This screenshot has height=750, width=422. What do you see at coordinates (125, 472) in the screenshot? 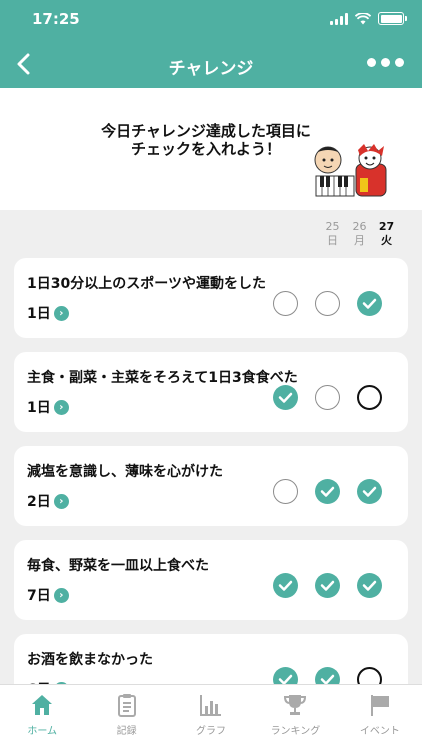
I see `challenge-label: 減塩を意識し、薄味を心がけた` at bounding box center [125, 472].